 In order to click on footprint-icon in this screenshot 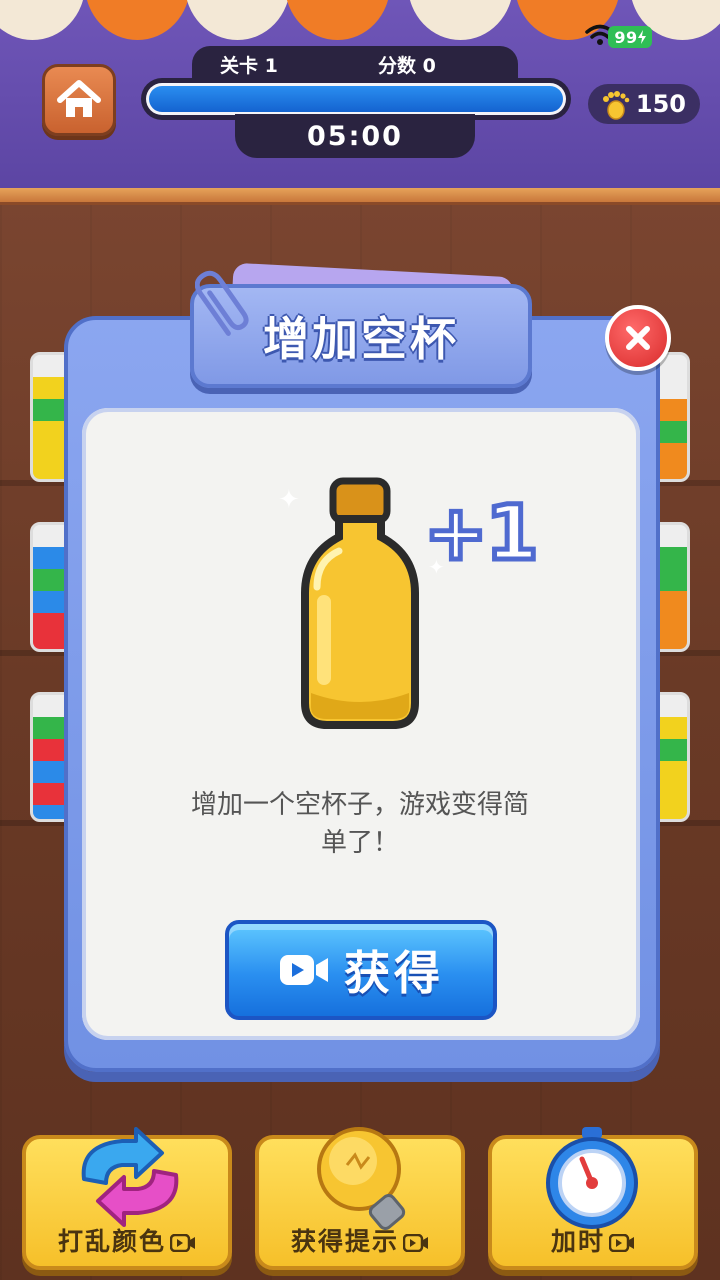, I will do `click(616, 105)`.